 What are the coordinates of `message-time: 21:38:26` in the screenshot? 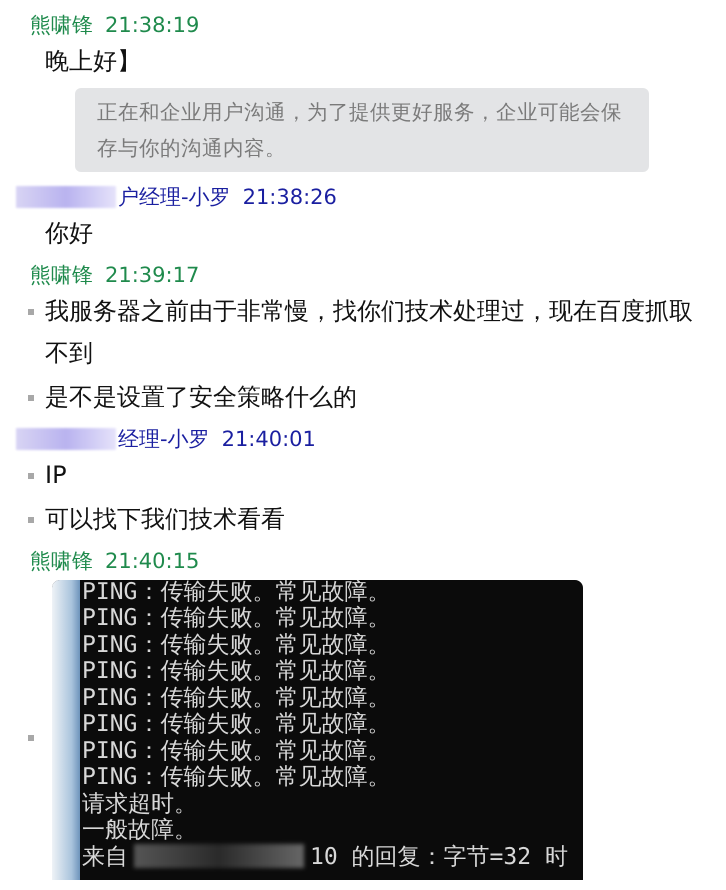 It's located at (289, 197).